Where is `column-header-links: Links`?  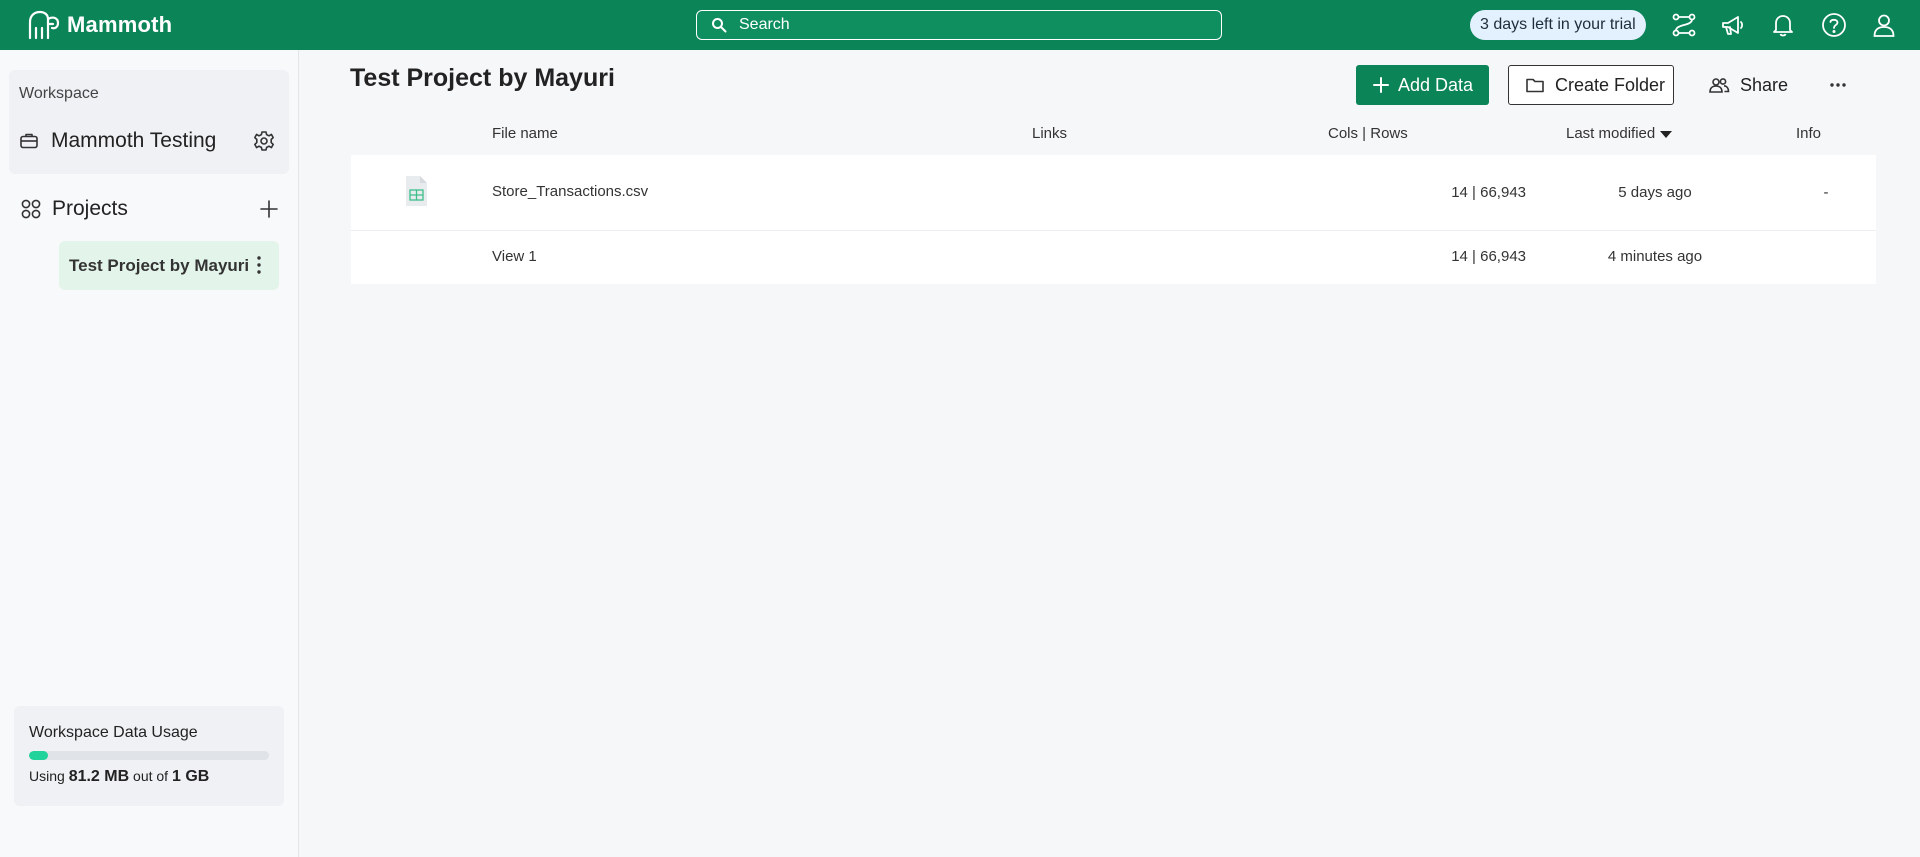 column-header-links: Links is located at coordinates (1049, 133).